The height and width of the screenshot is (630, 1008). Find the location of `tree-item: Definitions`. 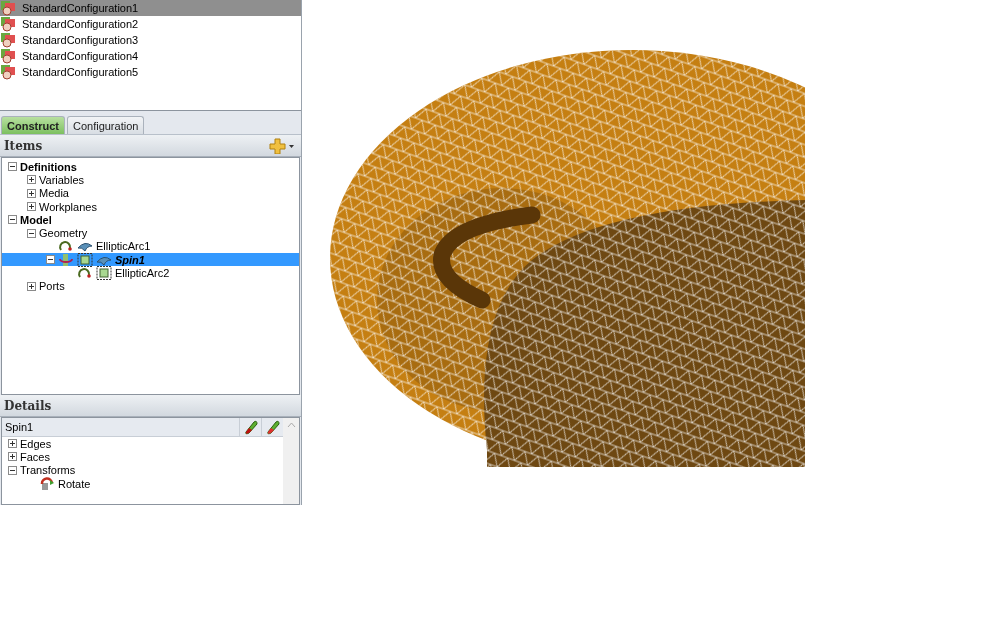

tree-item: Definitions is located at coordinates (150, 167).